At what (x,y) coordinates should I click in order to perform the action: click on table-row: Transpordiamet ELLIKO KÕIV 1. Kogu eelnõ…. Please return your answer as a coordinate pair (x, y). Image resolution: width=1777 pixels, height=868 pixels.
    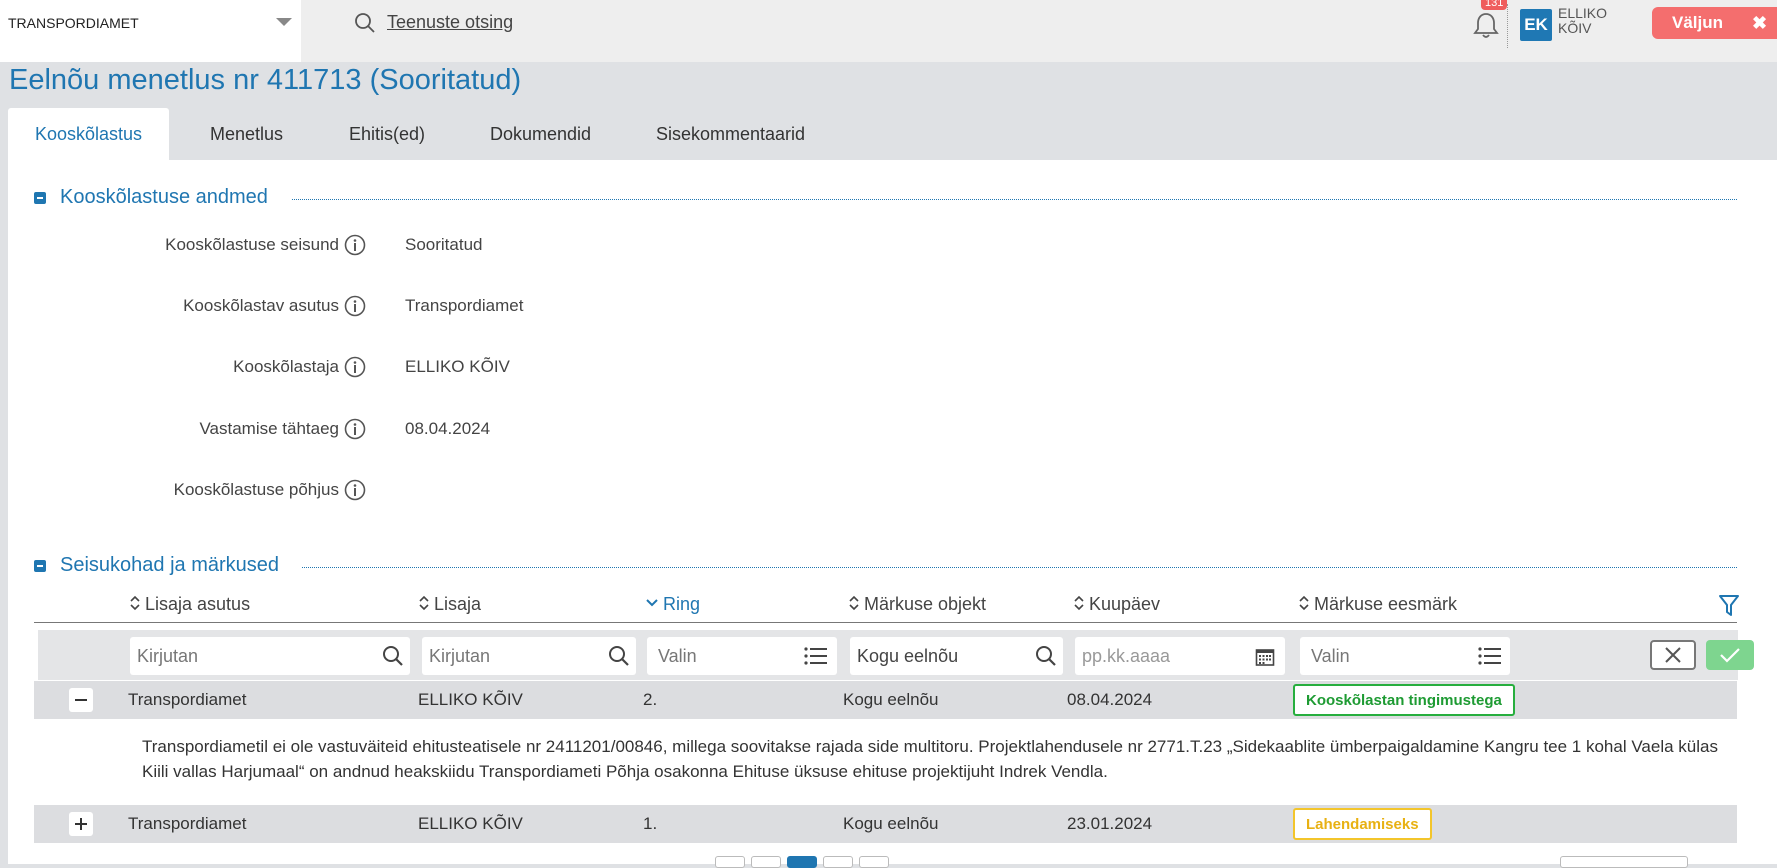
    Looking at the image, I should click on (885, 824).